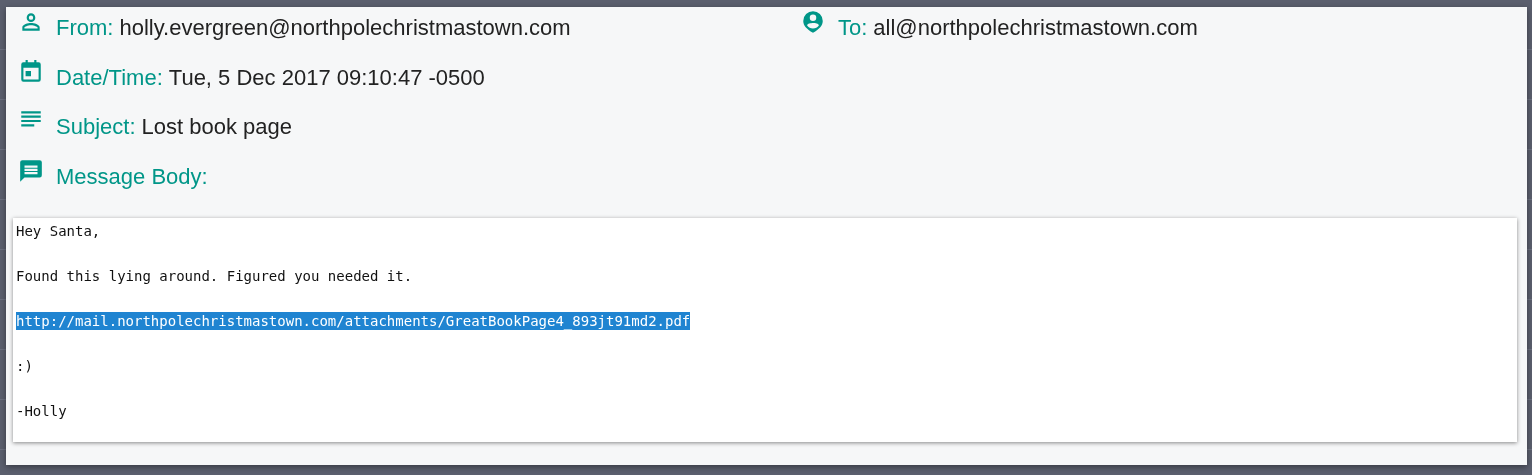 Image resolution: width=1532 pixels, height=475 pixels. What do you see at coordinates (85, 28) in the screenshot?
I see `field-label: From:` at bounding box center [85, 28].